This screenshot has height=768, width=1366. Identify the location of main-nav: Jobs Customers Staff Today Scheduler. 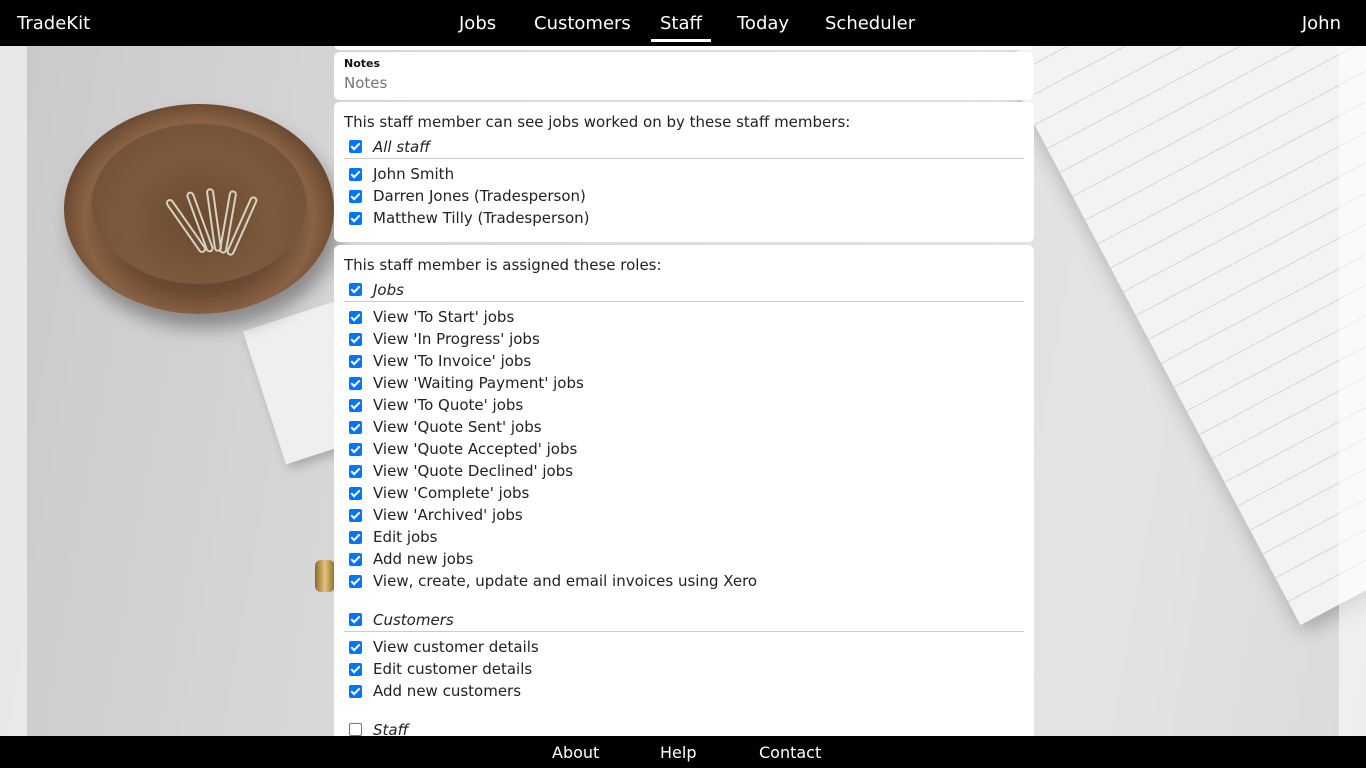
(683, 23).